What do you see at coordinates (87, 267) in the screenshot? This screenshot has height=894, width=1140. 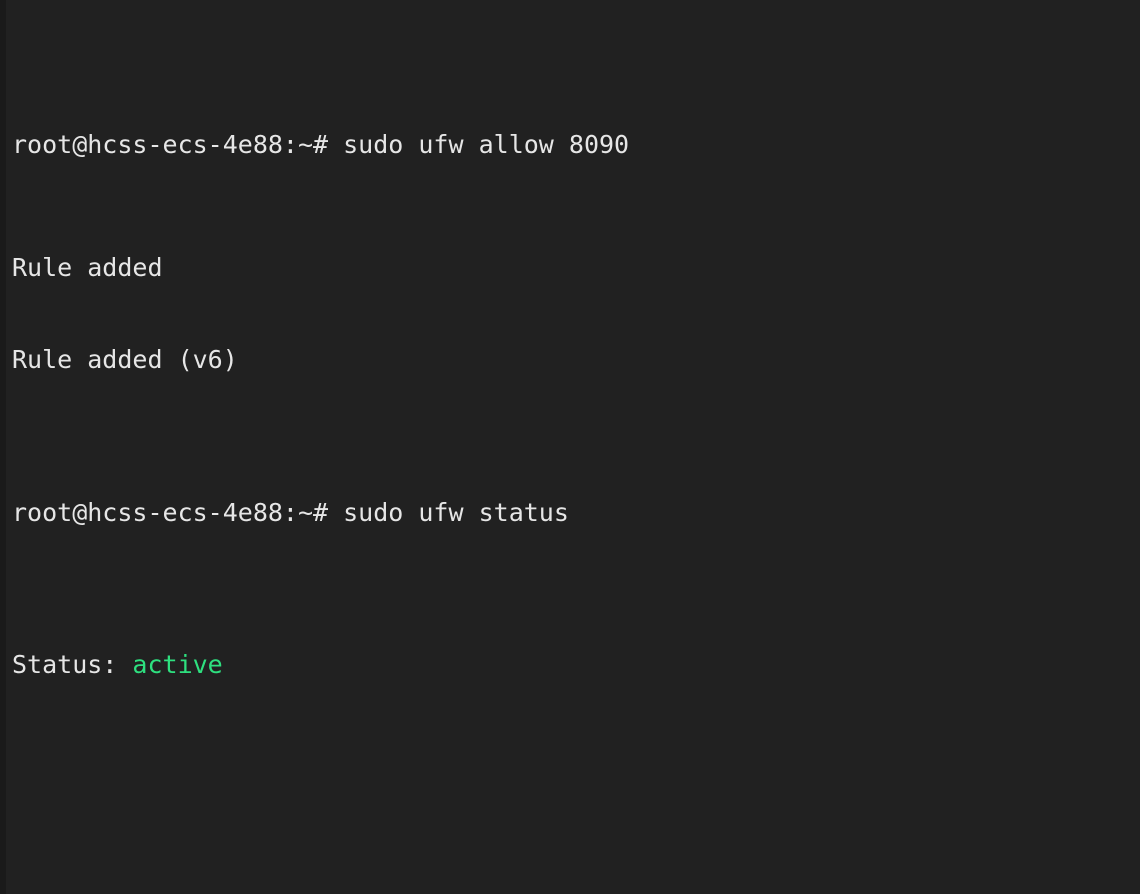 I see `output-line-rule-added: Rule added` at bounding box center [87, 267].